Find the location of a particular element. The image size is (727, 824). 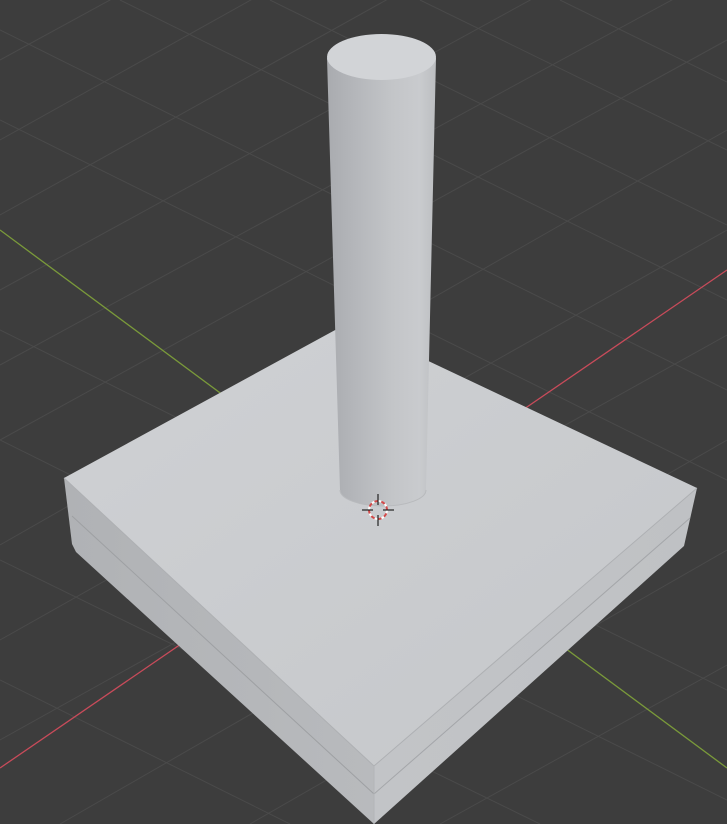

pillar-side is located at coordinates (381, 282).